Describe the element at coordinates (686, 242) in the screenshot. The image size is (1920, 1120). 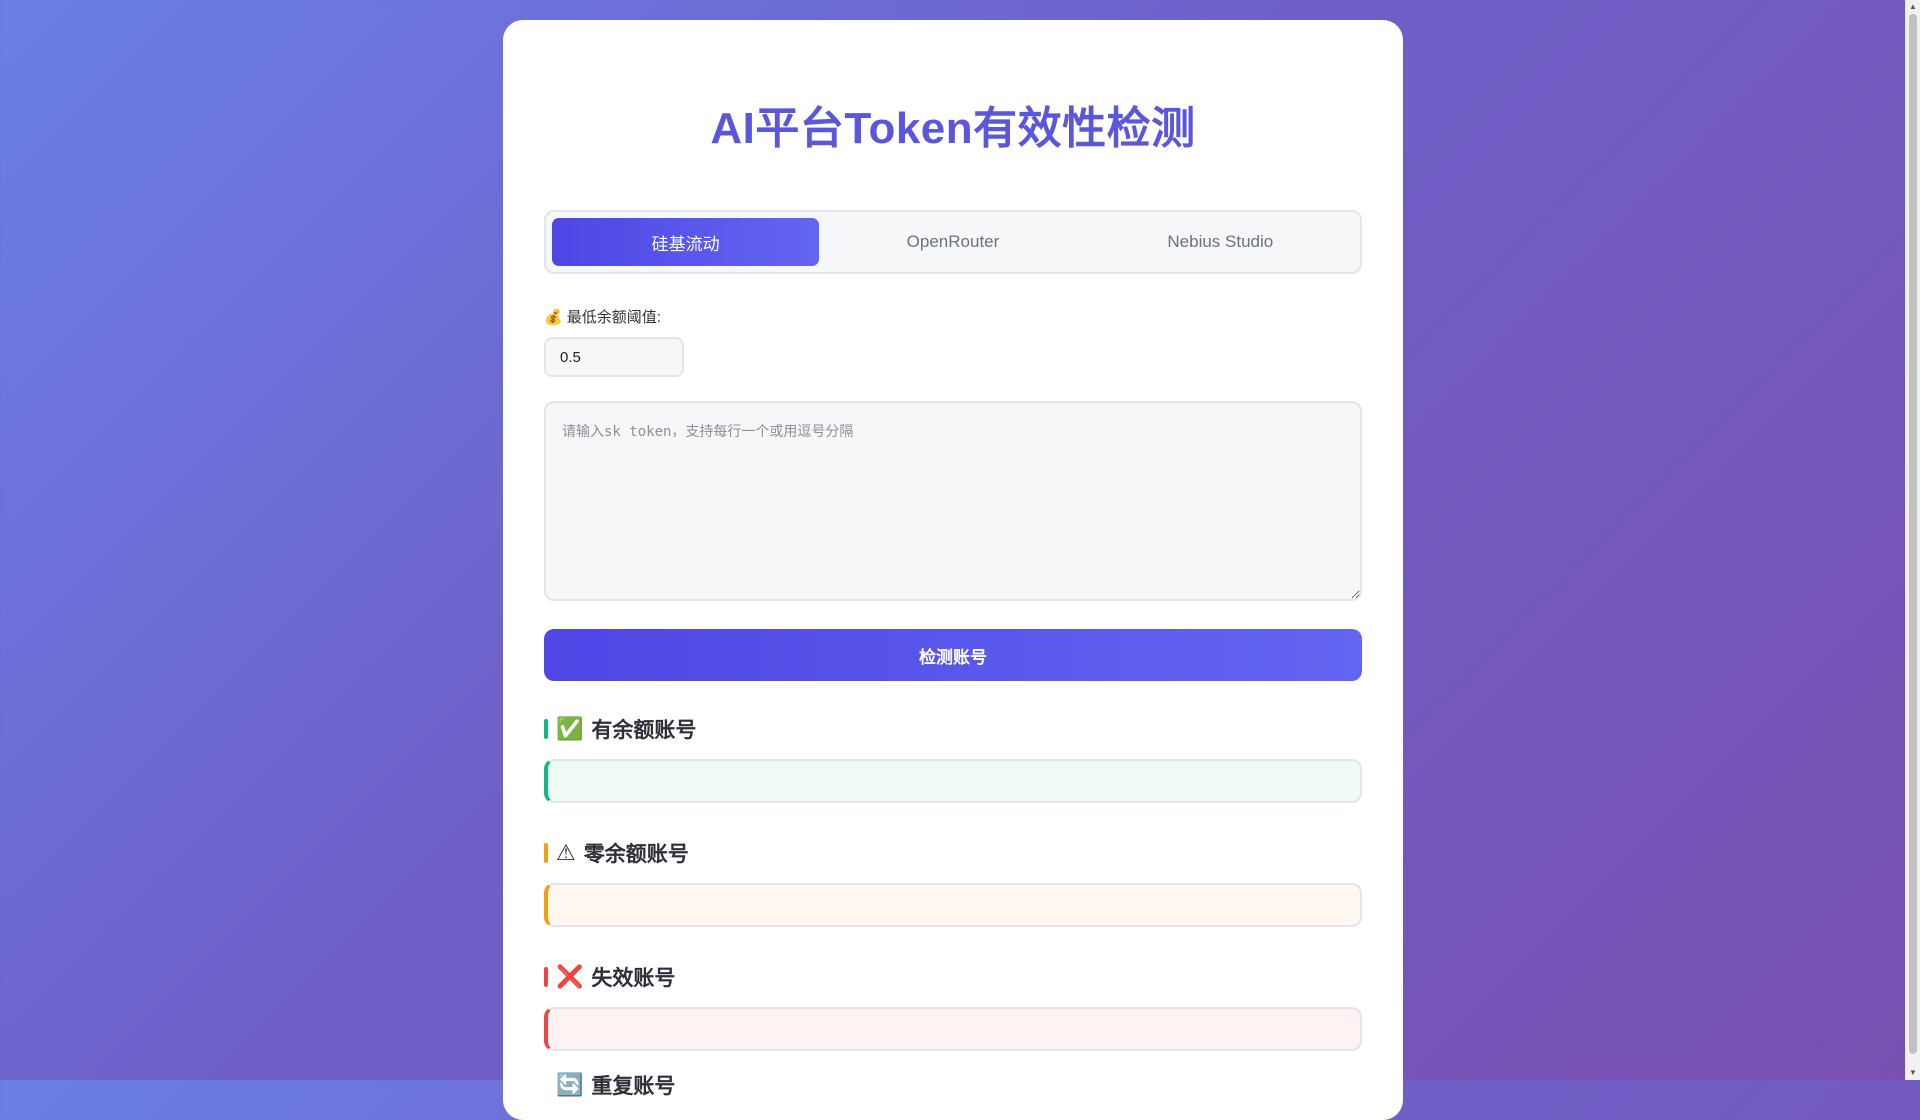
I see `tab-siliconflow: 硅基流动` at that location.